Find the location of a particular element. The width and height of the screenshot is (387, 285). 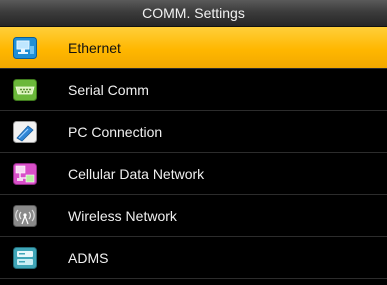

menu-item-label: Cellular Data Network is located at coordinates (136, 173).